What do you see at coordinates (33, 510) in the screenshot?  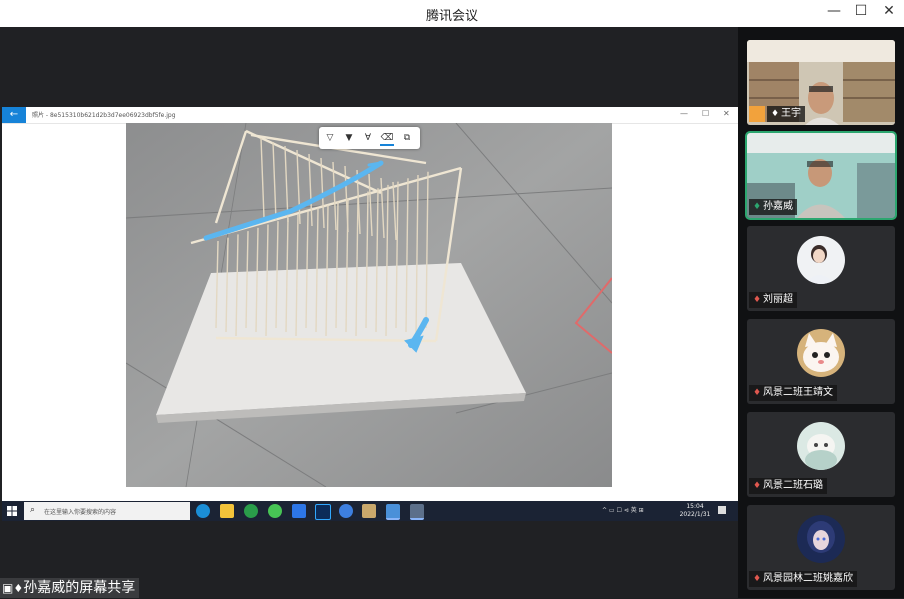 I see `search-icon: ⌕` at bounding box center [33, 510].